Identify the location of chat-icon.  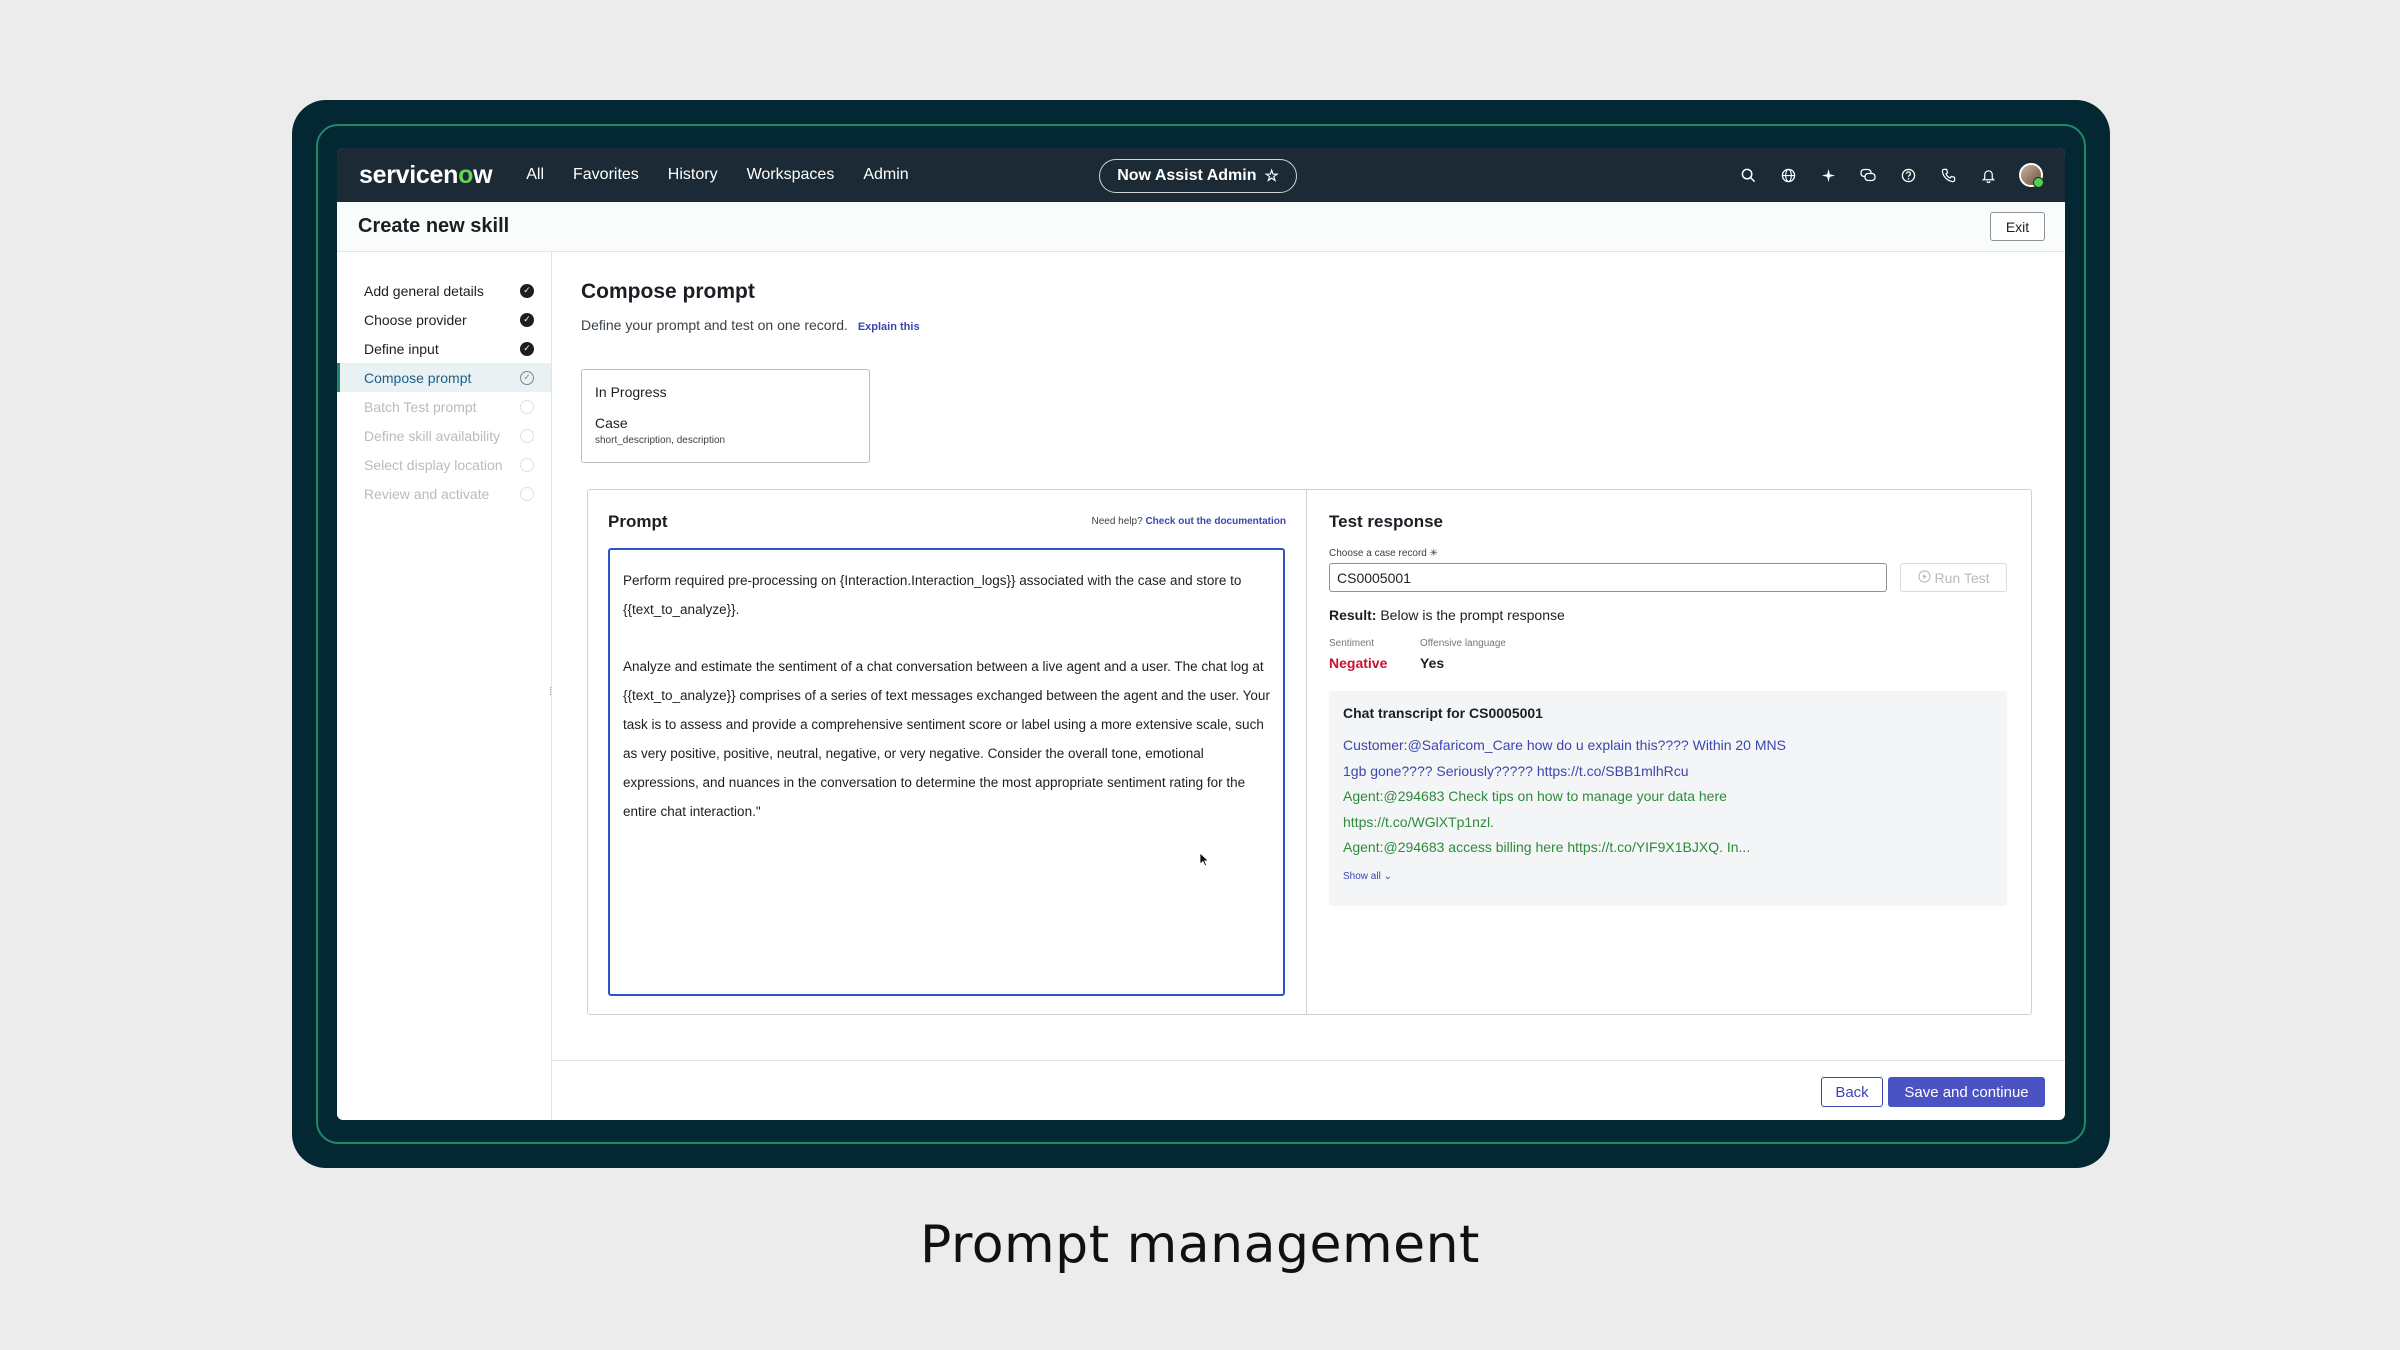
(1868, 175).